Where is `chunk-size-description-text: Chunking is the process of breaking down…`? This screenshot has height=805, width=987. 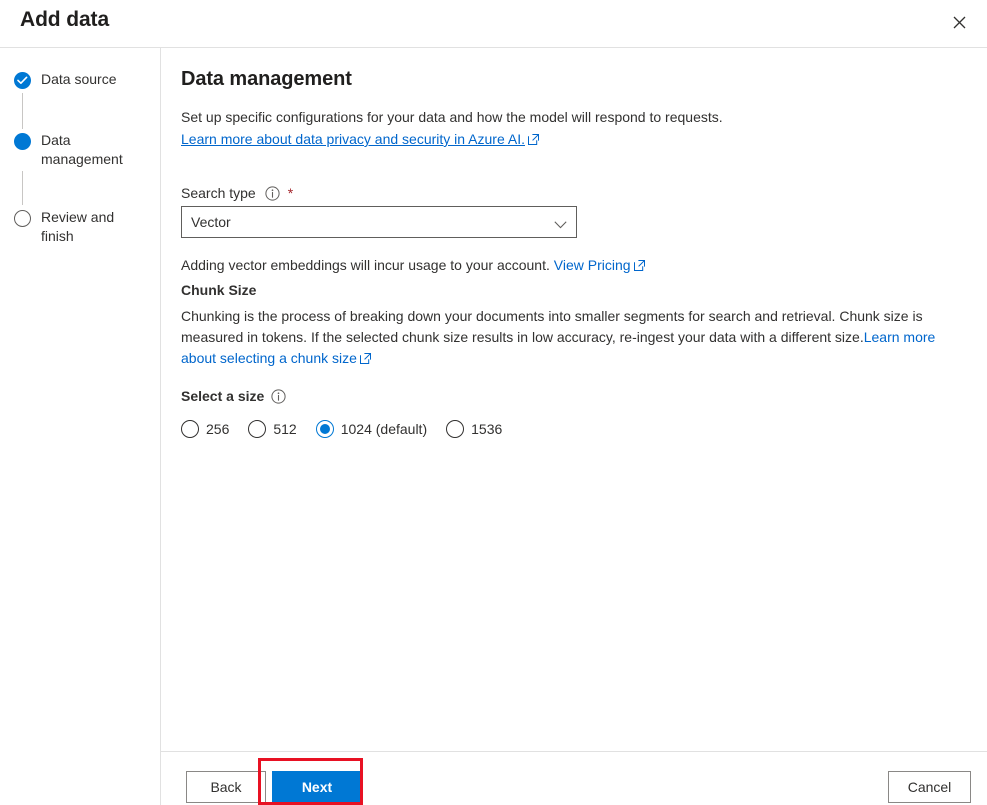
chunk-size-description-text: Chunking is the process of breaking down… is located at coordinates (552, 326).